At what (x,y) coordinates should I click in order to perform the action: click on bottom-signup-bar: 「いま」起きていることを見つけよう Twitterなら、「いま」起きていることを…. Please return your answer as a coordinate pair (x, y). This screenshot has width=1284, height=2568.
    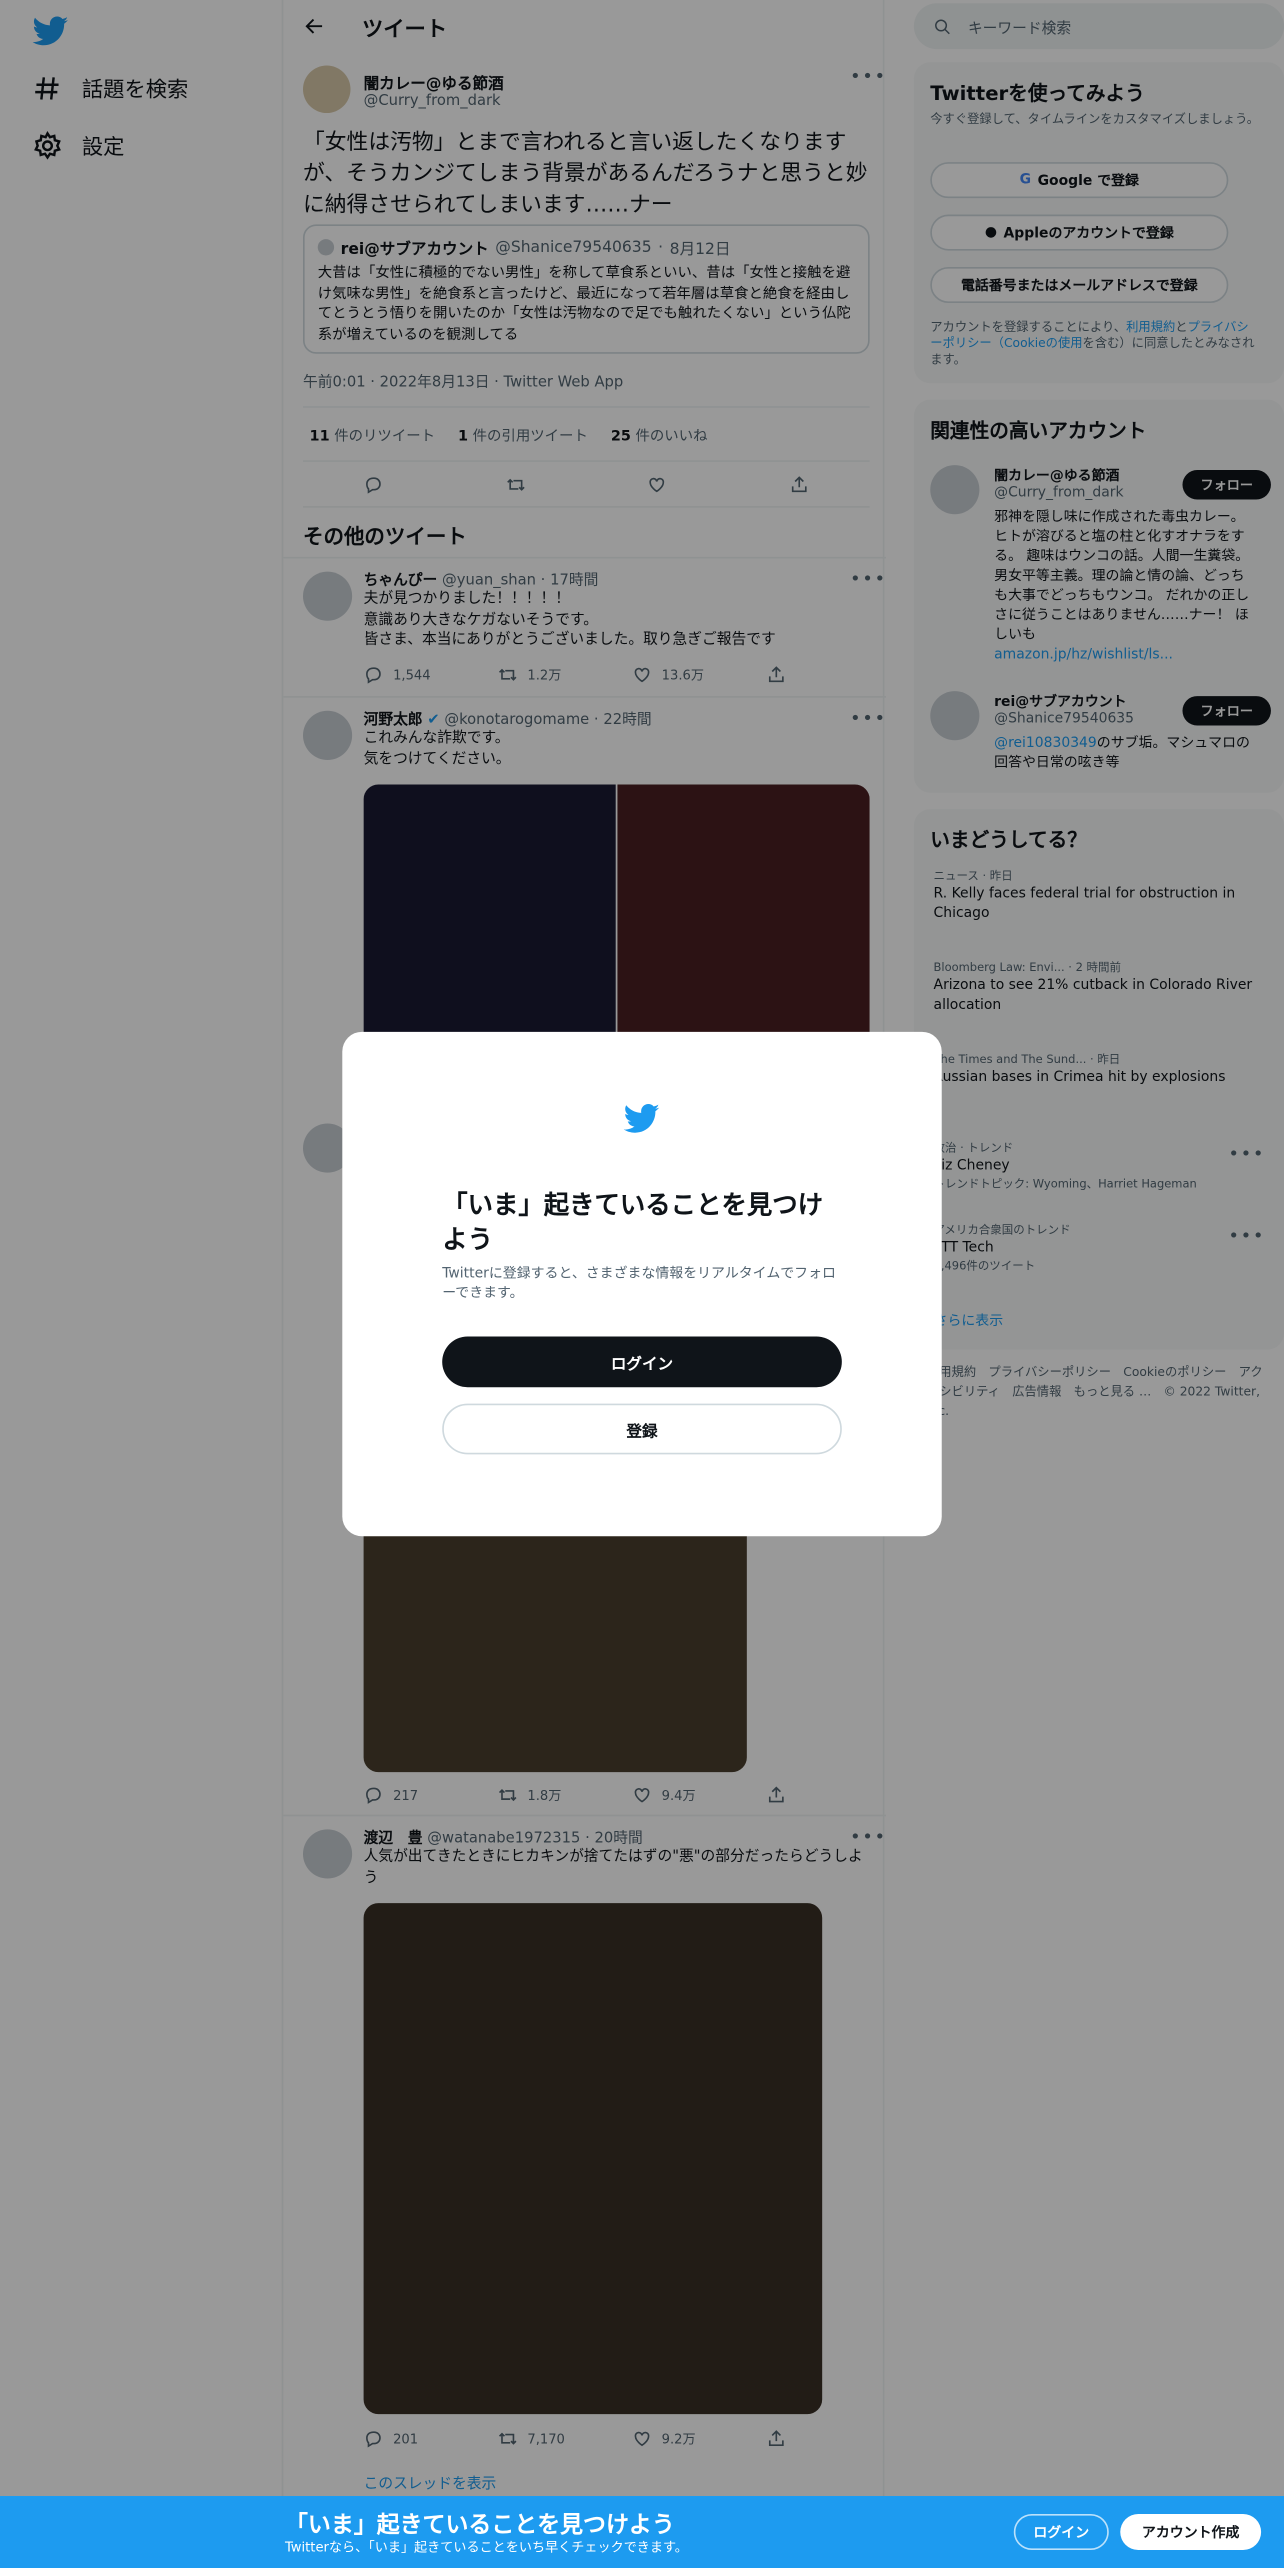
    Looking at the image, I should click on (642, 2532).